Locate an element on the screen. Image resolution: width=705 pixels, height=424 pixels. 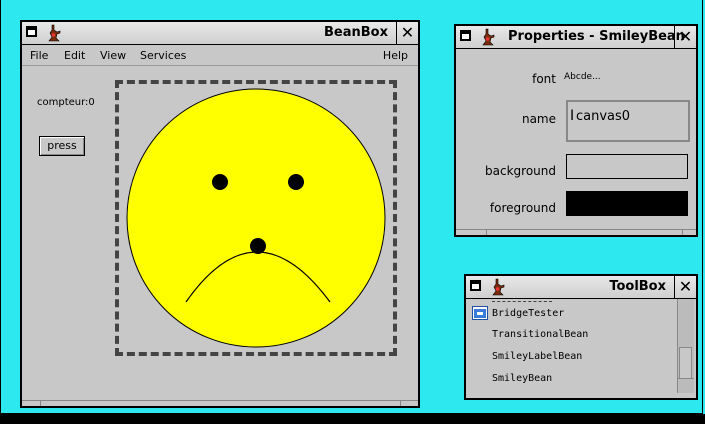
beanbox-titlebar: BeanBox ✕ is located at coordinates (220, 33).